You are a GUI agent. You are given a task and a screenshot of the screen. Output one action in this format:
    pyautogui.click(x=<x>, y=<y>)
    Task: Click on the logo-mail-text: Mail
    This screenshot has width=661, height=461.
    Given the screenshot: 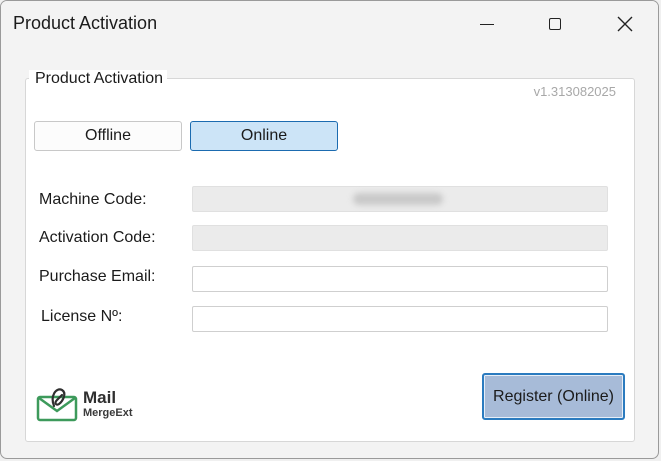 What is the action you would take?
    pyautogui.click(x=100, y=397)
    